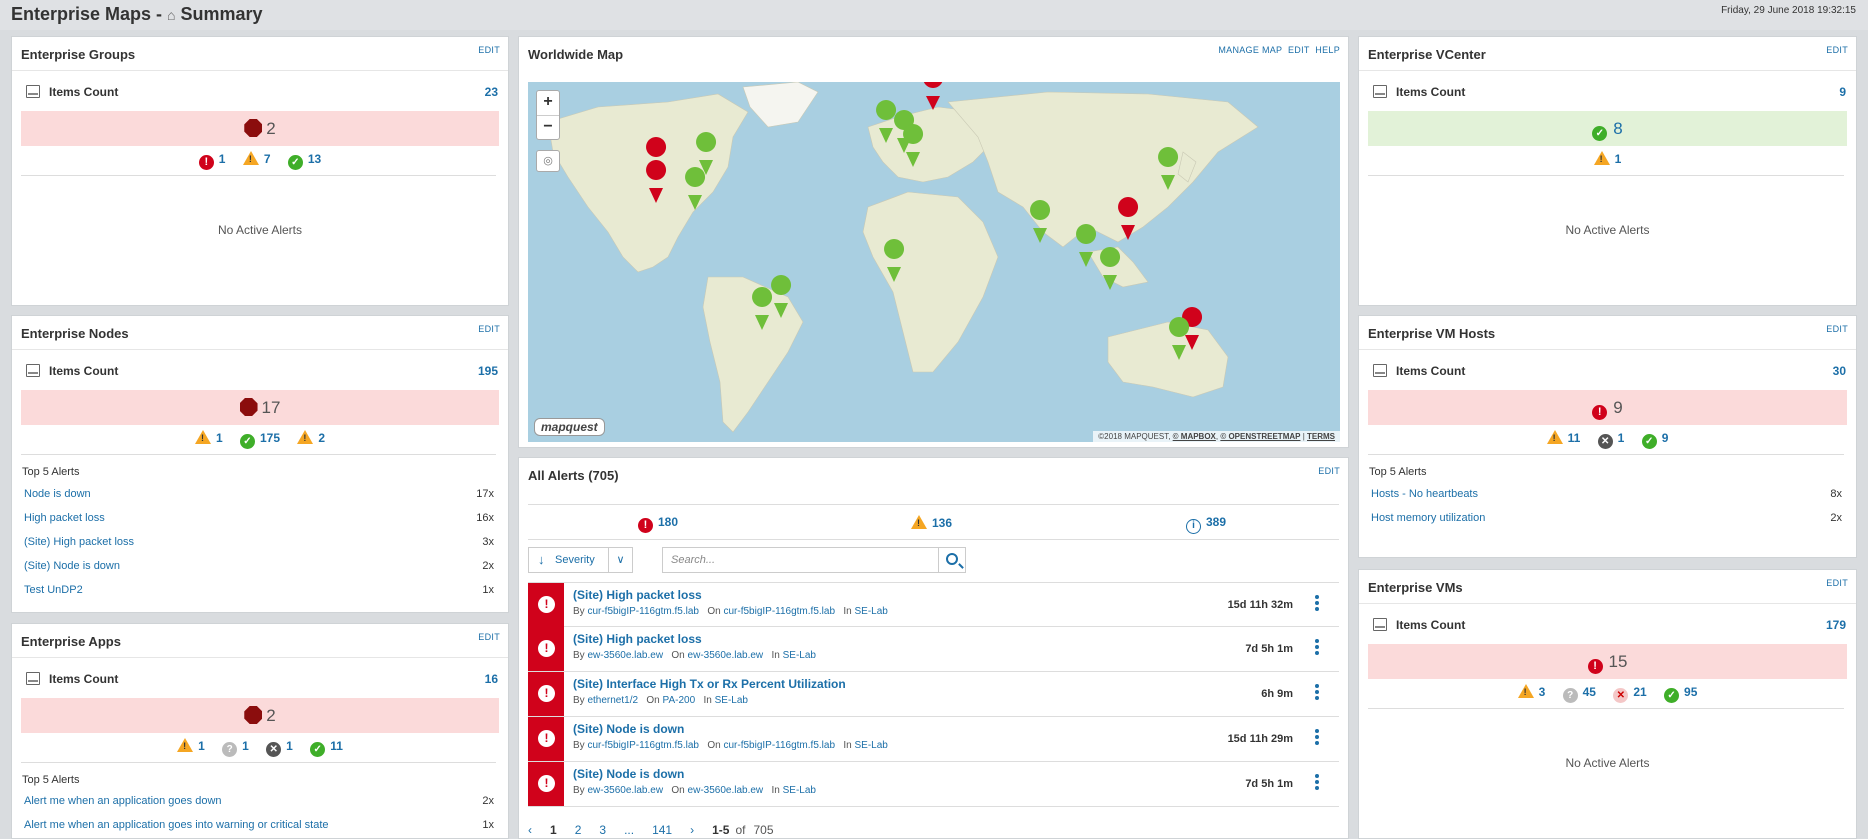  I want to click on alert-link: Node is down, so click(57, 494).